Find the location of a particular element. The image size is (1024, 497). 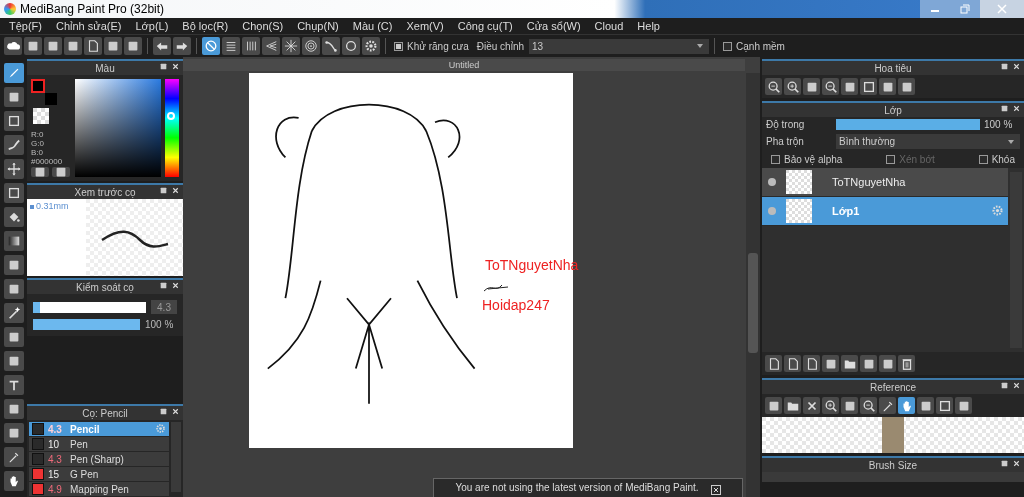

menu-item: Chọn(S) is located at coordinates (263, 26).